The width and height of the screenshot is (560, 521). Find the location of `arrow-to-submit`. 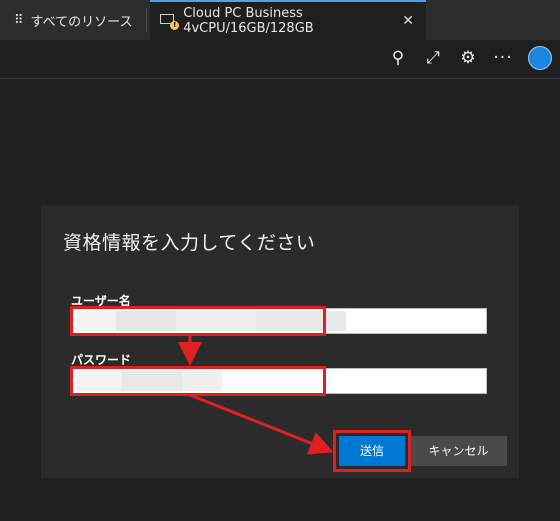

arrow-to-submit is located at coordinates (261, 424).